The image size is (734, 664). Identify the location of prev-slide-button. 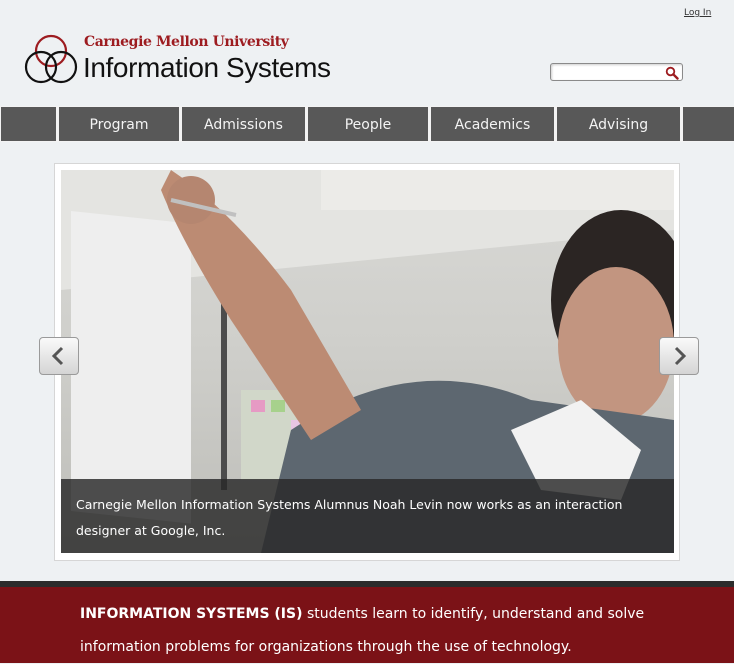
(59, 356).